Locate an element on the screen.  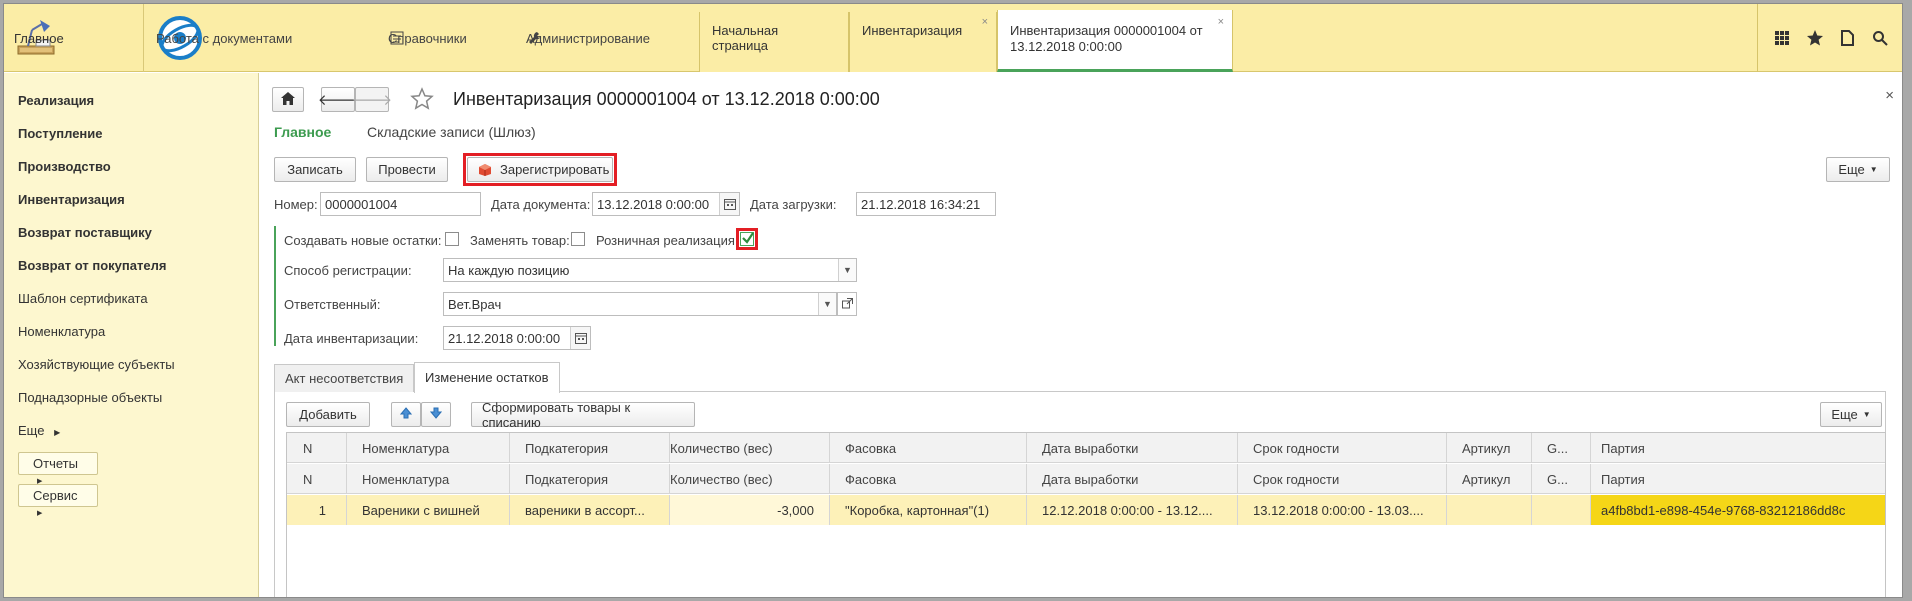
sidebar-item-nomenclature: Номенклатура is located at coordinates (61, 331).